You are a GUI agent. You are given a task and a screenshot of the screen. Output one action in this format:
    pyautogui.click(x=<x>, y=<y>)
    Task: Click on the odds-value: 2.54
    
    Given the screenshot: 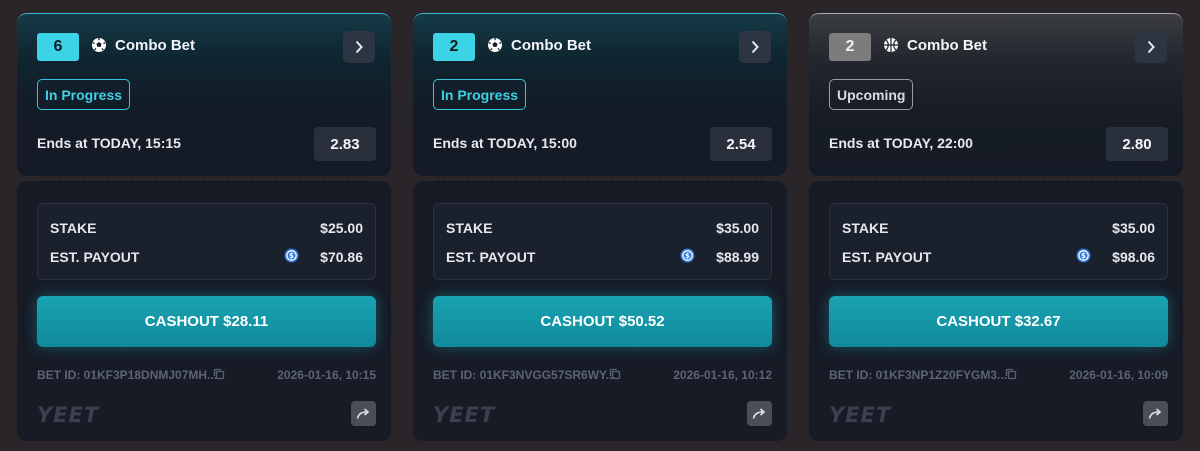 What is the action you would take?
    pyautogui.click(x=741, y=144)
    